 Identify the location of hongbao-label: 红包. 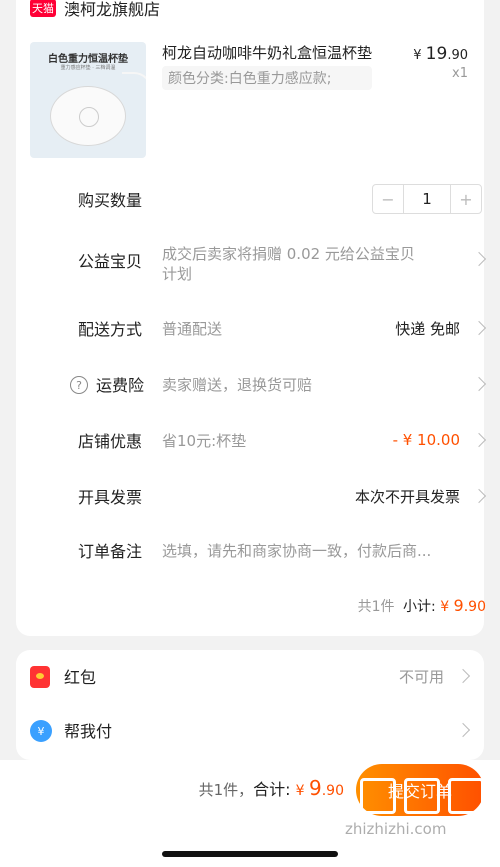
(80, 677).